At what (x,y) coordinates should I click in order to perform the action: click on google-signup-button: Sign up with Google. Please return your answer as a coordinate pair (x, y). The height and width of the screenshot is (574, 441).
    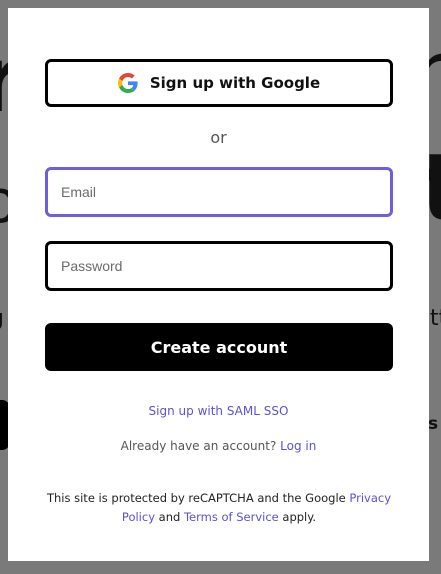
    Looking at the image, I should click on (219, 83).